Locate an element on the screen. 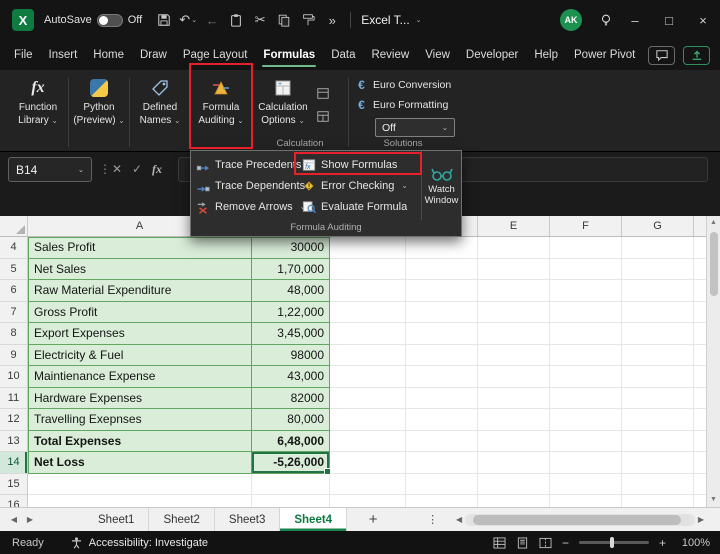 This screenshot has width=720, height=554. page-layout-view-icon is located at coordinates (522, 542).